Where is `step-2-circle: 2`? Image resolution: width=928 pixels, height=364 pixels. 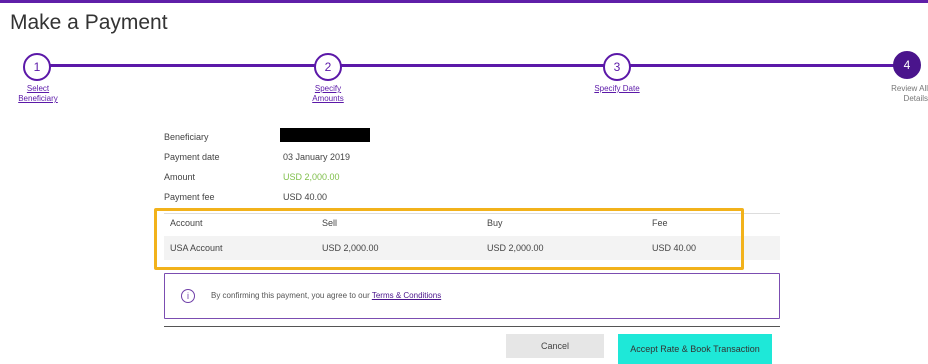 step-2-circle: 2 is located at coordinates (328, 67).